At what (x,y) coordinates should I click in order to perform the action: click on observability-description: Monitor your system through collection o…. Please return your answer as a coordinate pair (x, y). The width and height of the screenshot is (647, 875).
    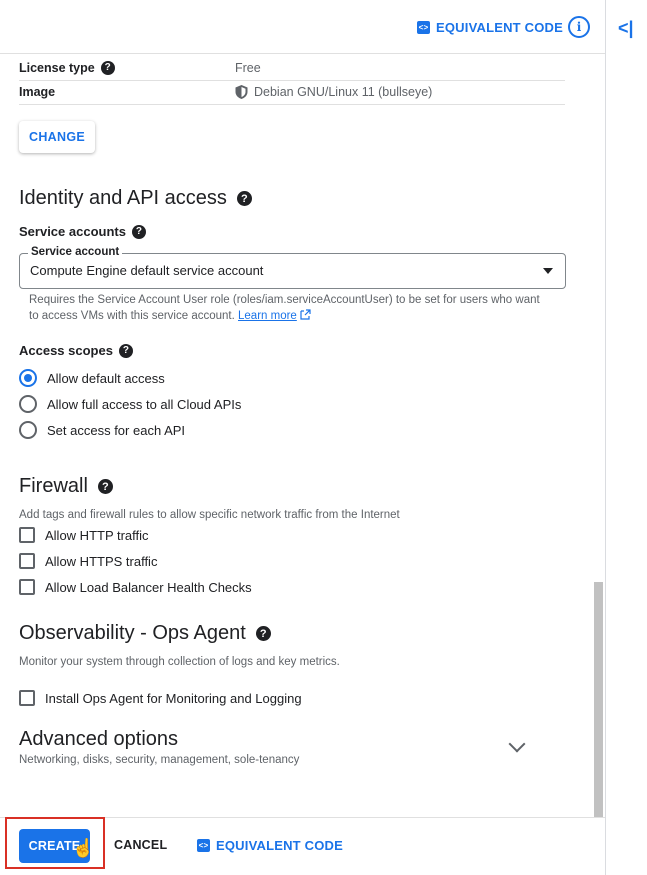
    Looking at the image, I should click on (179, 662).